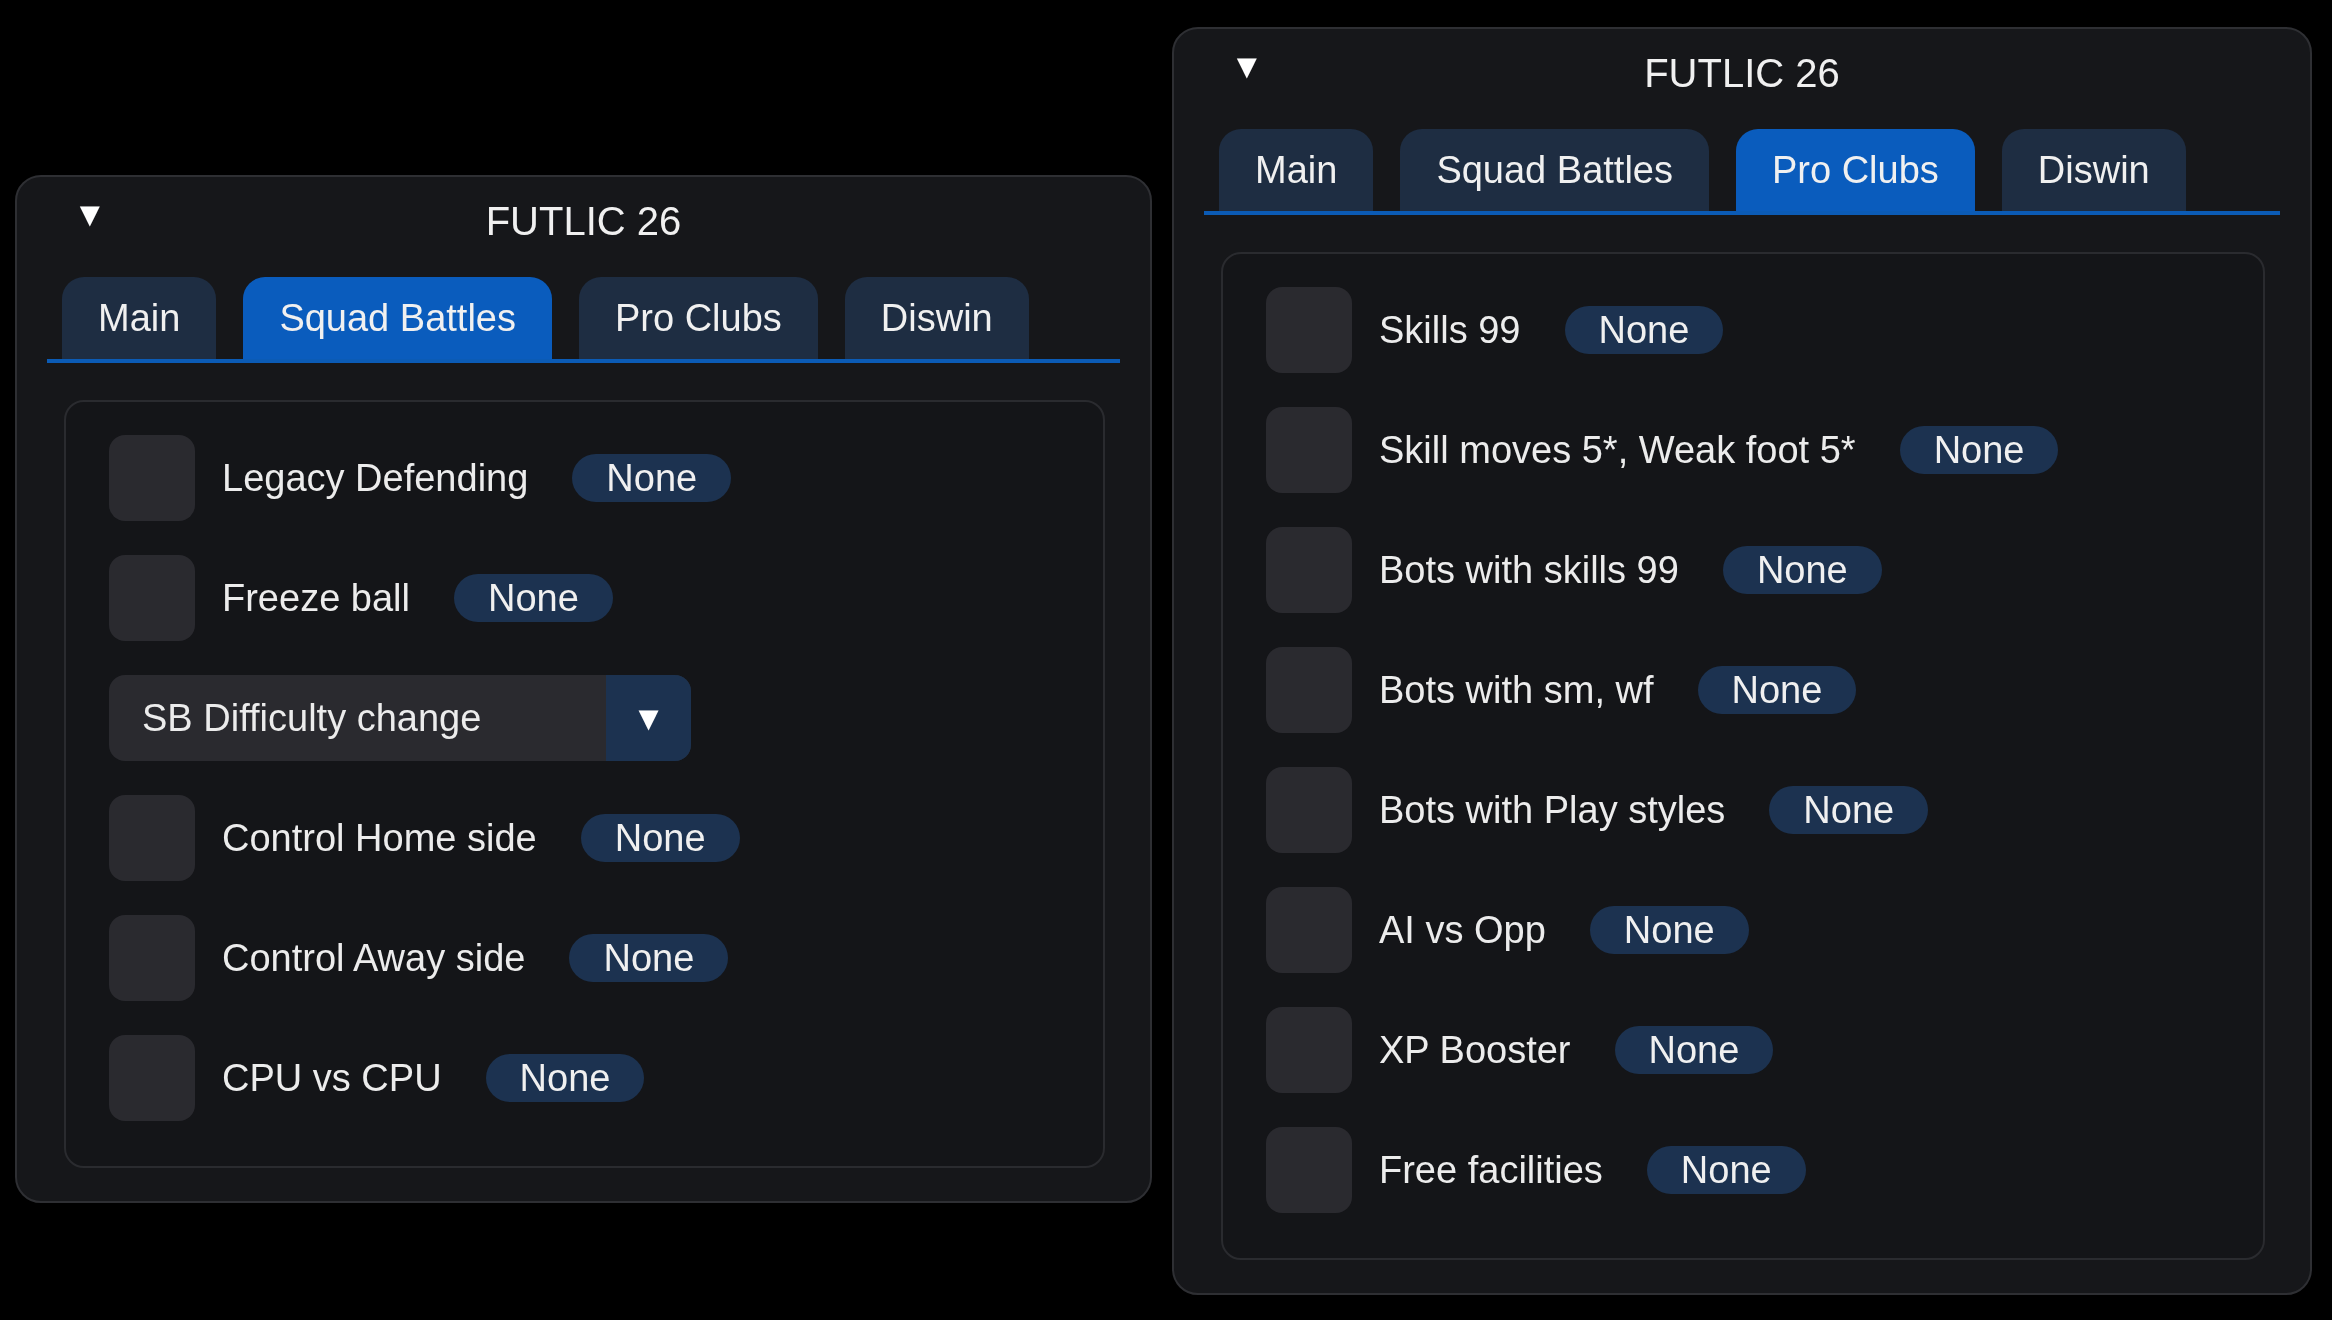 The height and width of the screenshot is (1320, 2332). I want to click on option-label: AI vs Opp, so click(1462, 930).